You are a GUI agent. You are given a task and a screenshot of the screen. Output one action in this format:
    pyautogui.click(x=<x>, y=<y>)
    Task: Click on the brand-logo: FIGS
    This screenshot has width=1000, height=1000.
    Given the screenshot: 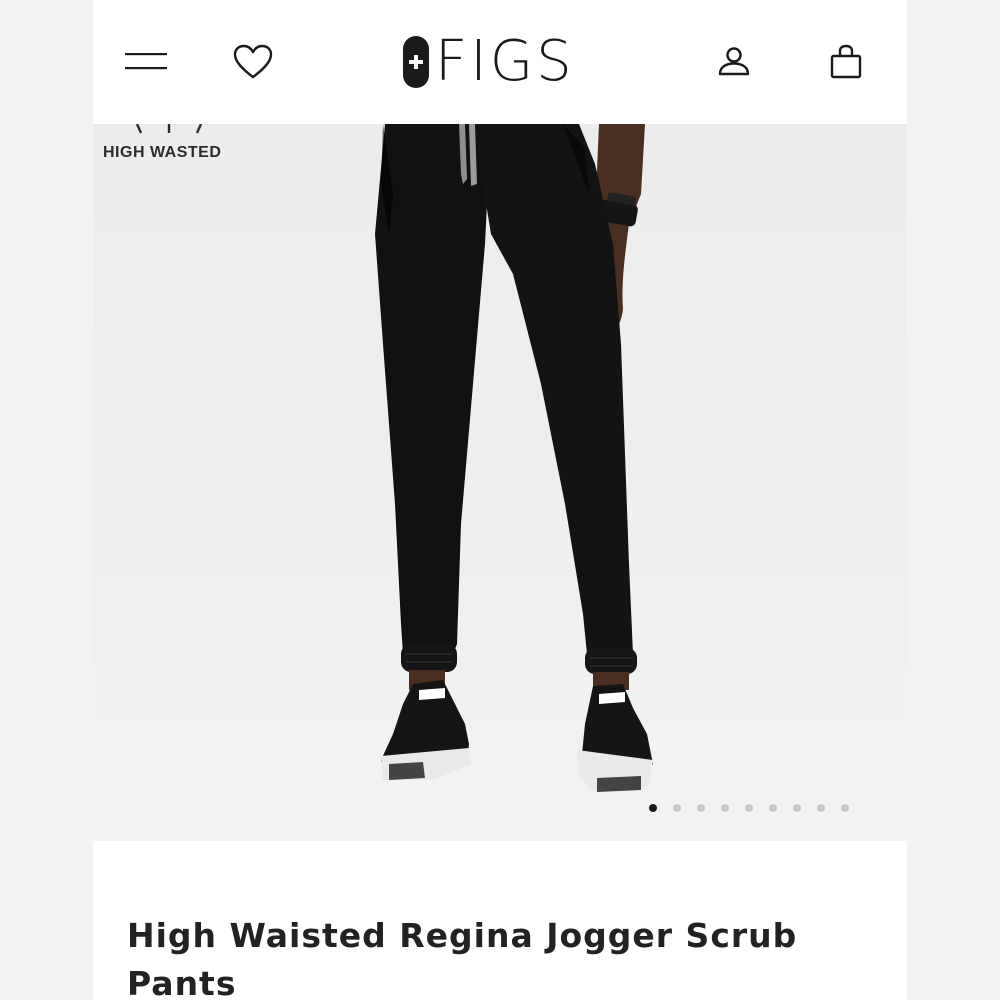 What is the action you would take?
    pyautogui.click(x=489, y=62)
    